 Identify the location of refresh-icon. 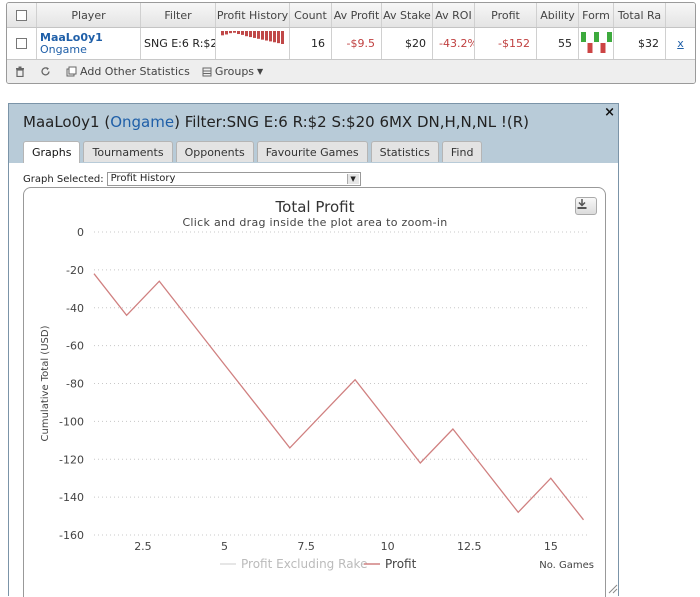
(45, 71).